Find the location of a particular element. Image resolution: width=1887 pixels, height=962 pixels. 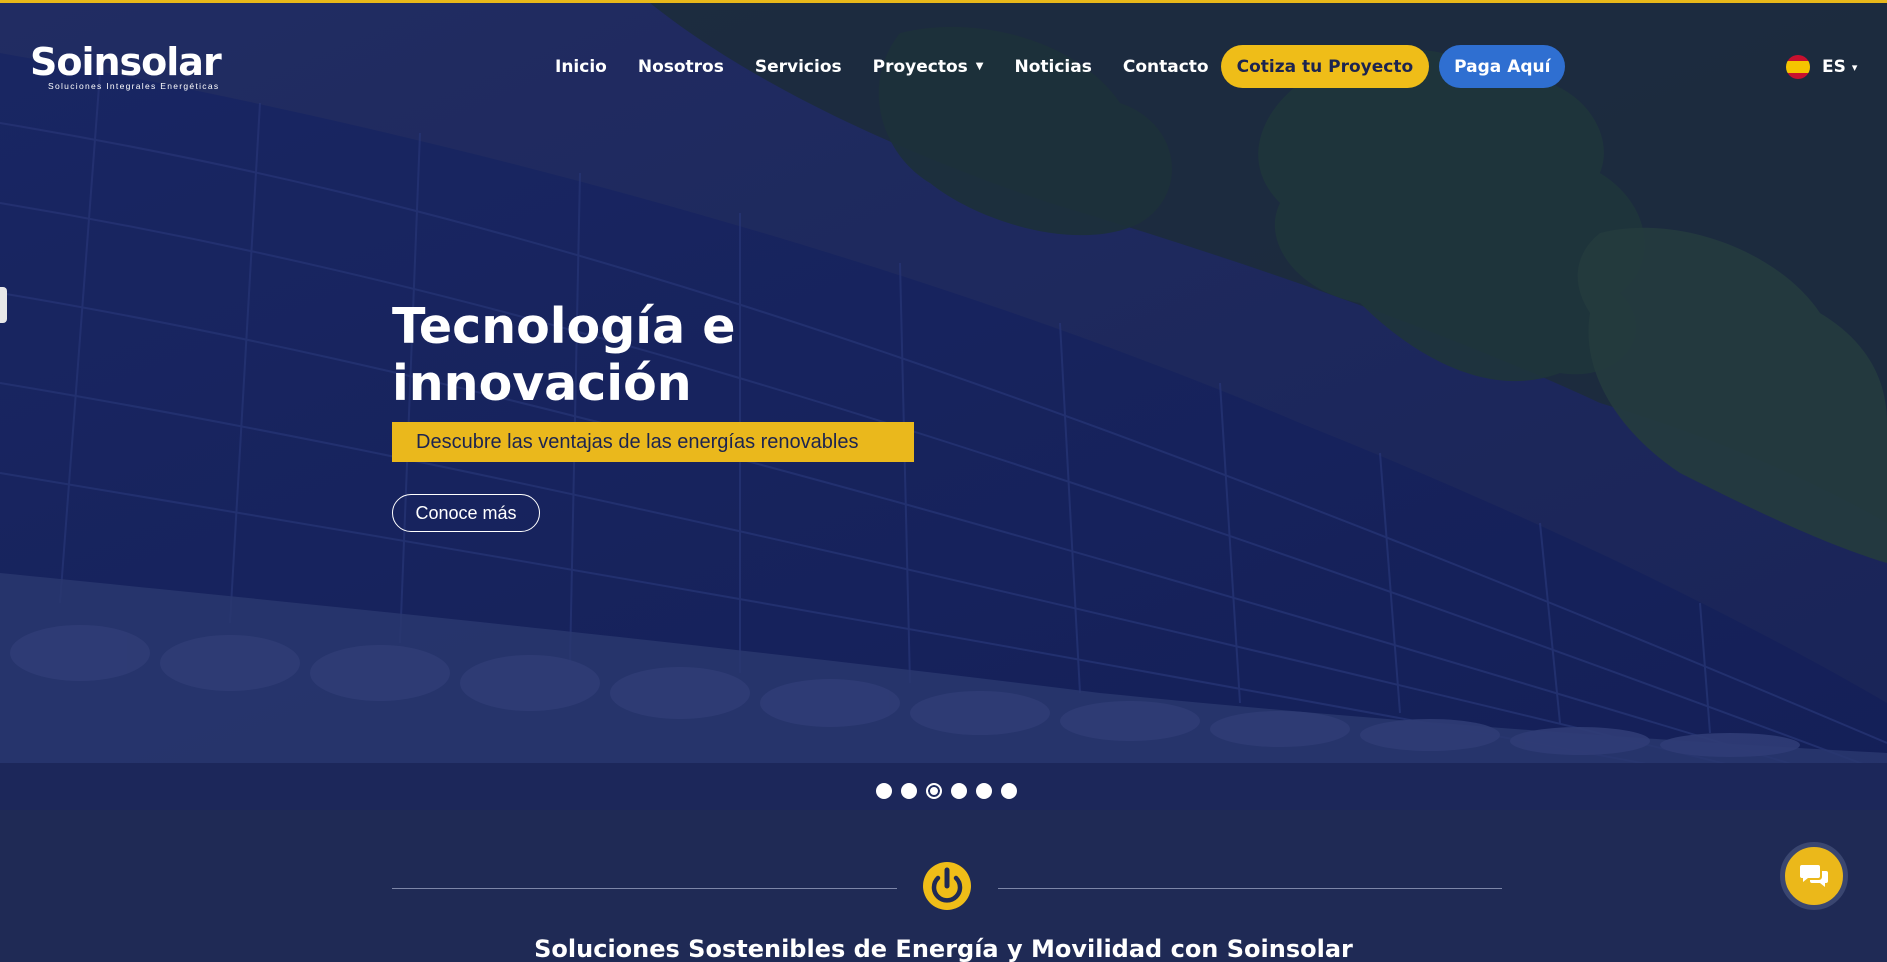

nav-item-label: Inicio is located at coordinates (581, 66).